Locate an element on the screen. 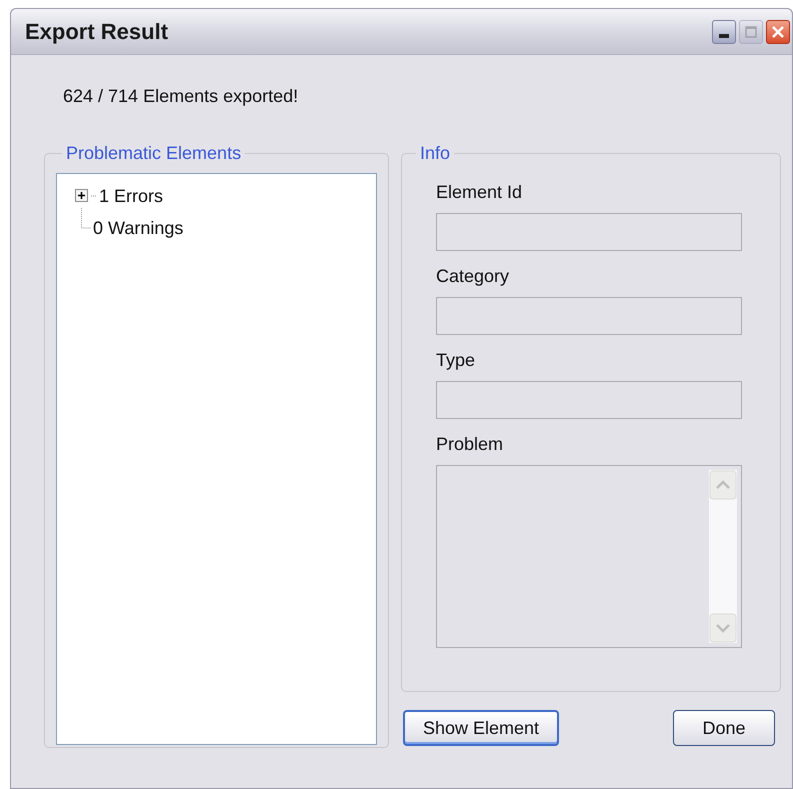  scroll-up-icon is located at coordinates (723, 485).